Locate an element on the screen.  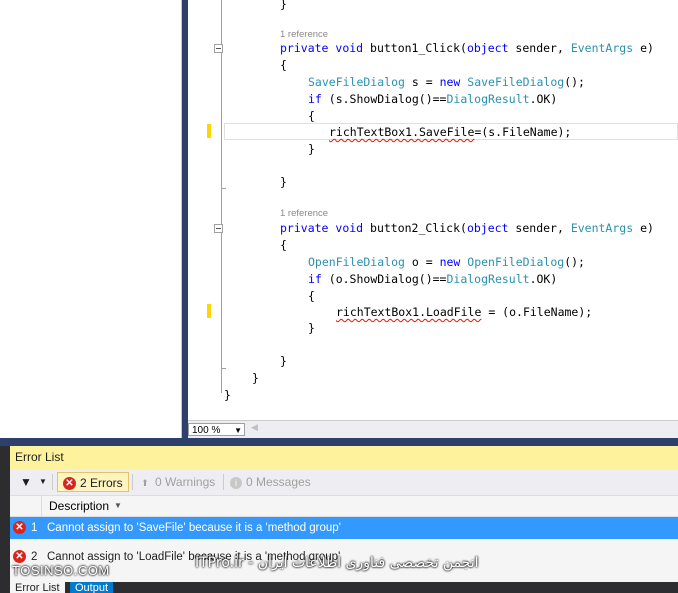
code-line: richTextBox1.LoadFile = (o.FileName); is located at coordinates (464, 312).